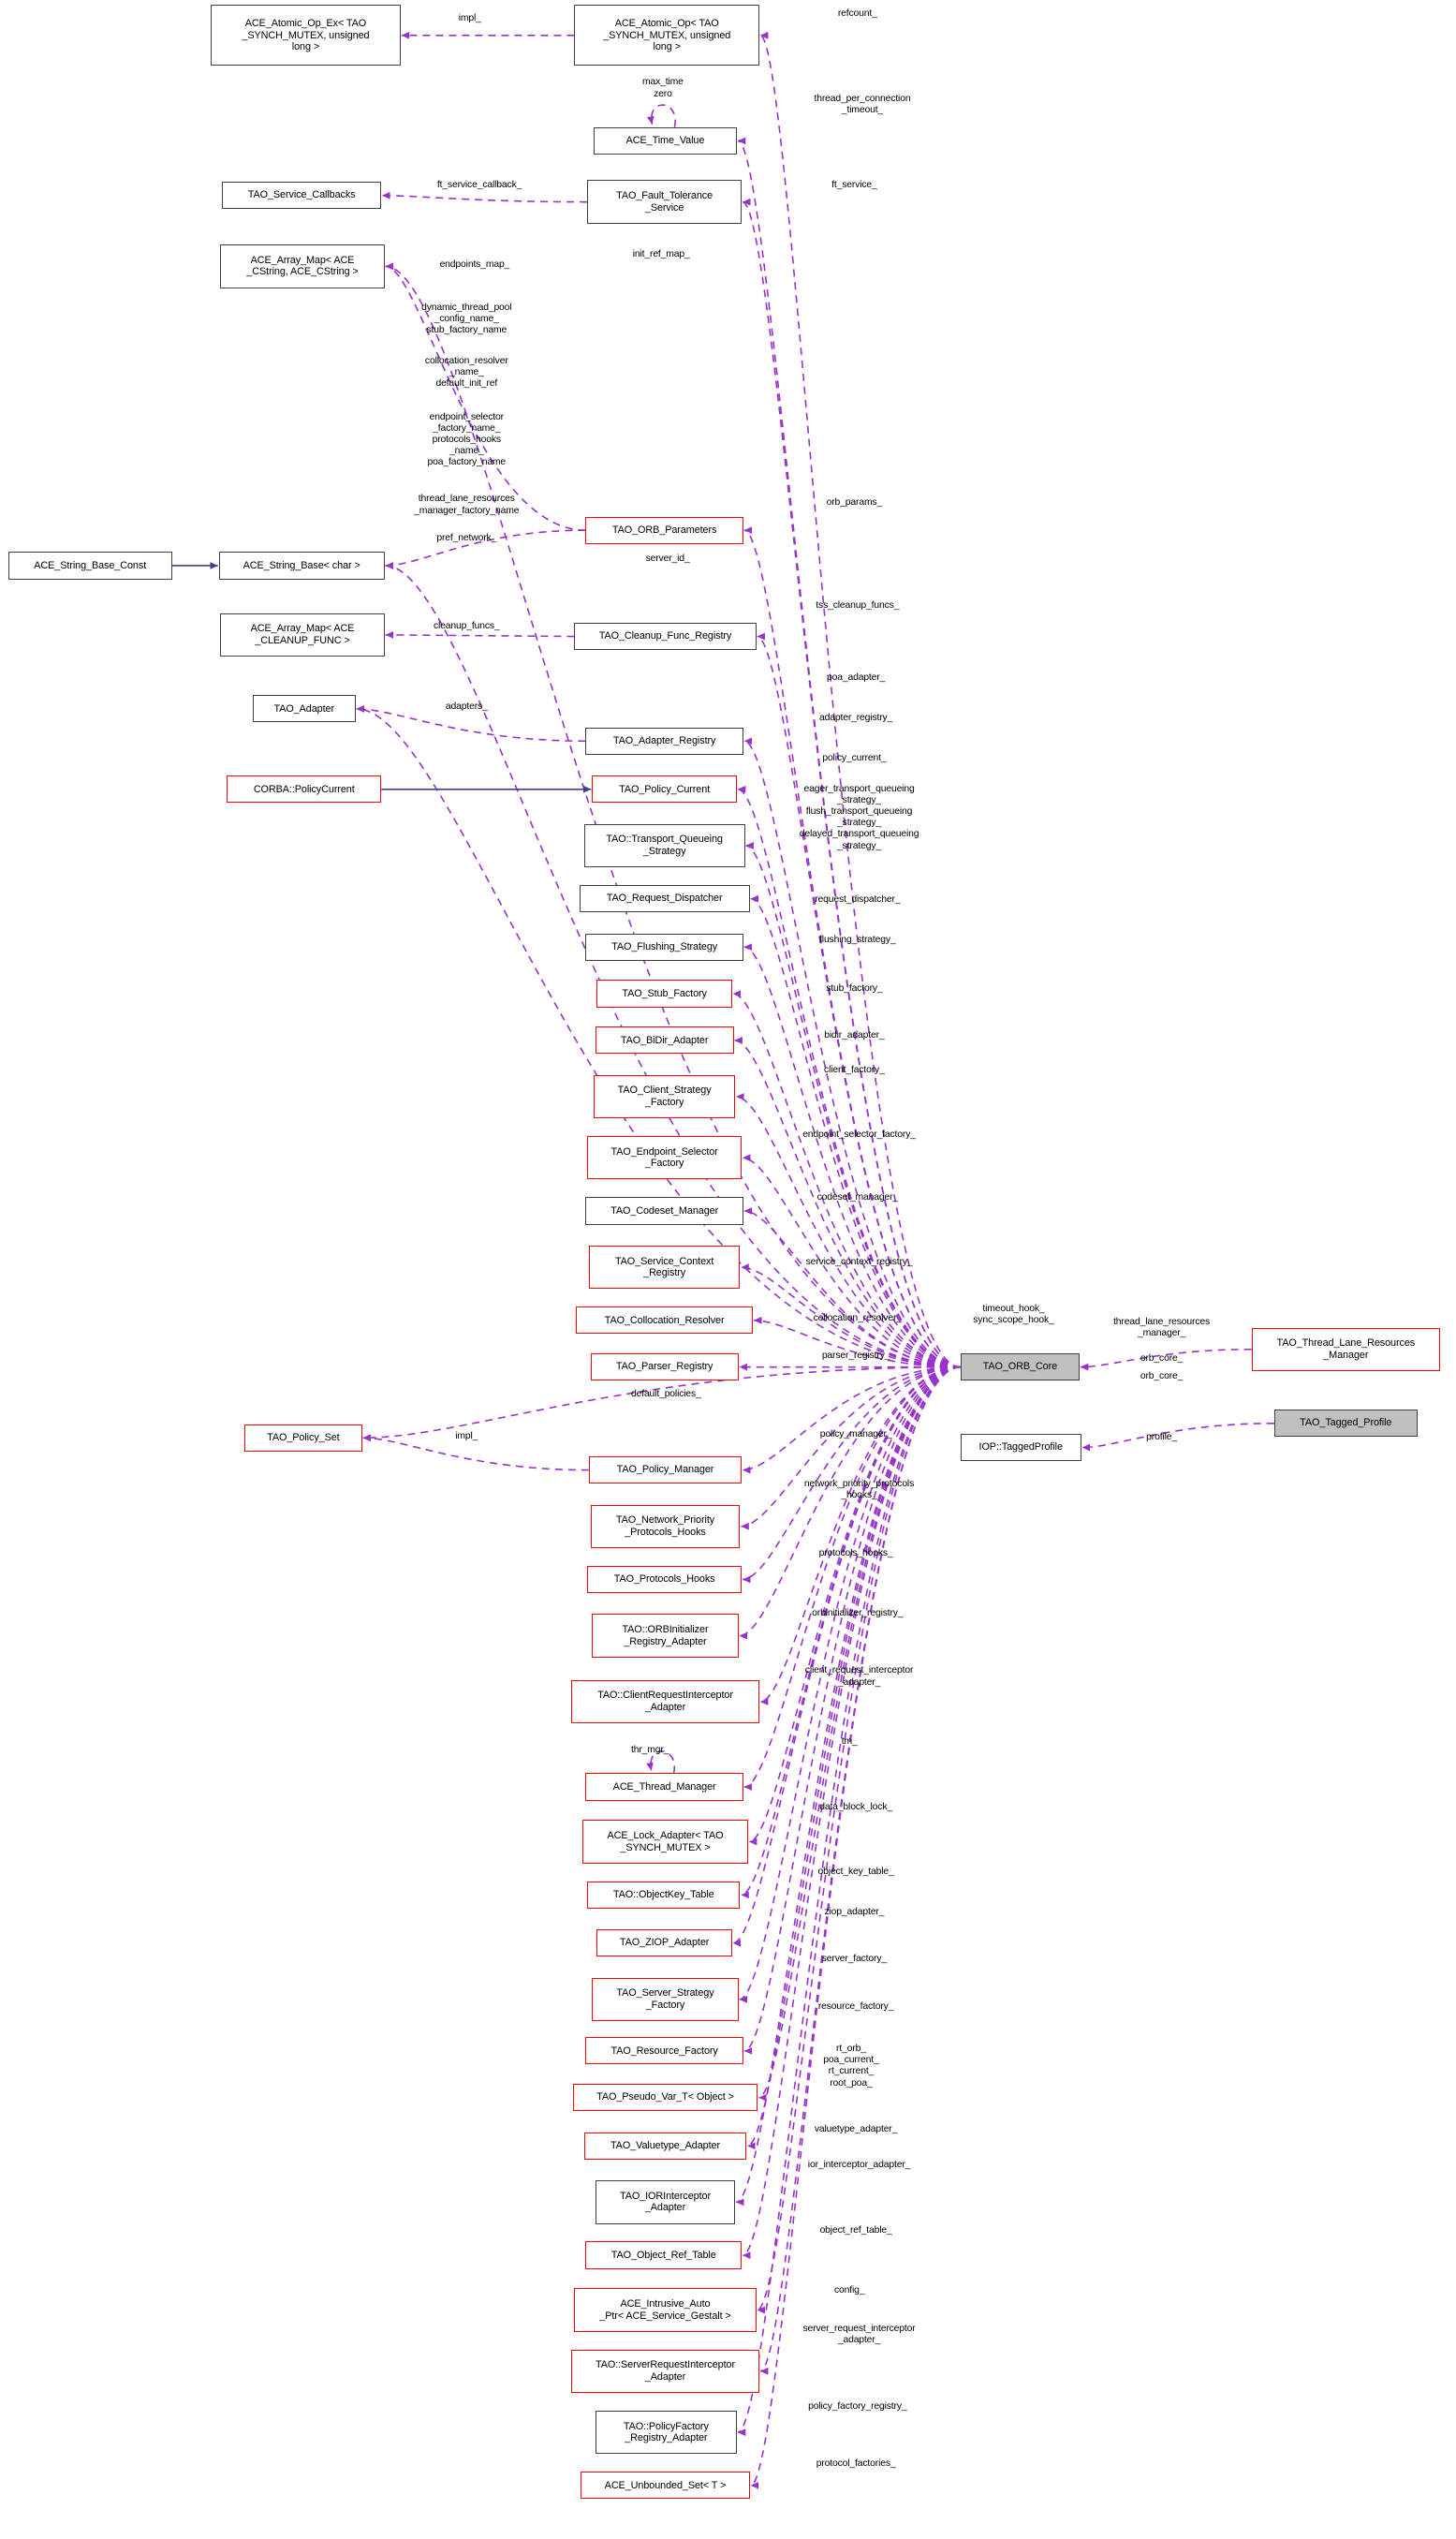  What do you see at coordinates (665, 1321) in the screenshot?
I see `class-node: TAO_Collocation_Resolver` at bounding box center [665, 1321].